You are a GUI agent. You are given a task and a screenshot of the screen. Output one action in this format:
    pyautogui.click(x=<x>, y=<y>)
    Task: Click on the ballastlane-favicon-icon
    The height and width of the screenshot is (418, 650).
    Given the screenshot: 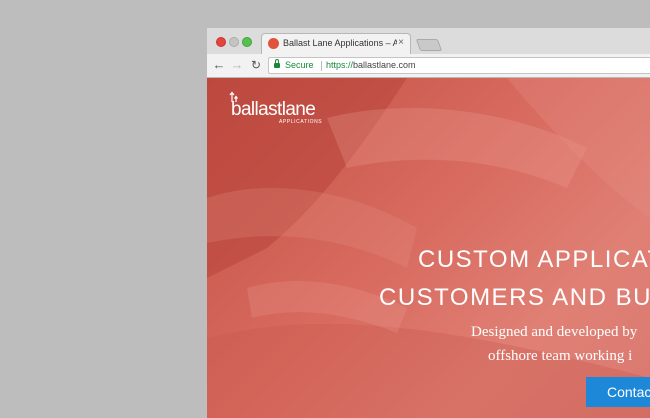 What is the action you would take?
    pyautogui.click(x=273, y=43)
    